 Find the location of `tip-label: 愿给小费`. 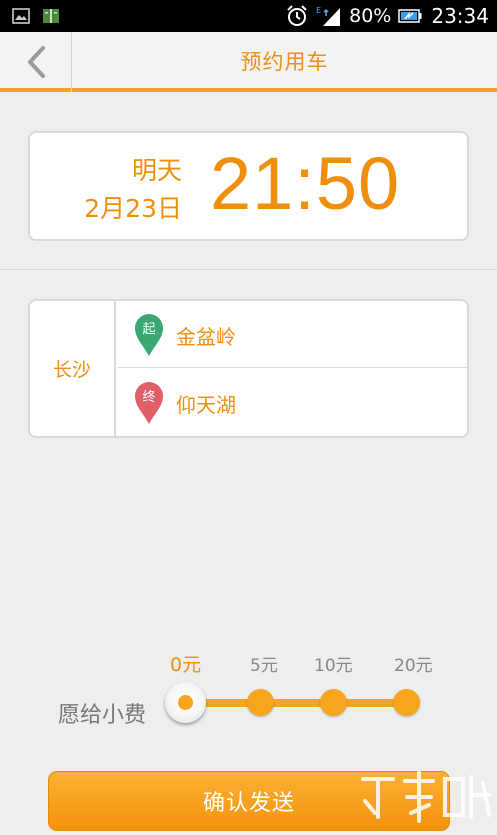

tip-label: 愿给小费 is located at coordinates (102, 715).